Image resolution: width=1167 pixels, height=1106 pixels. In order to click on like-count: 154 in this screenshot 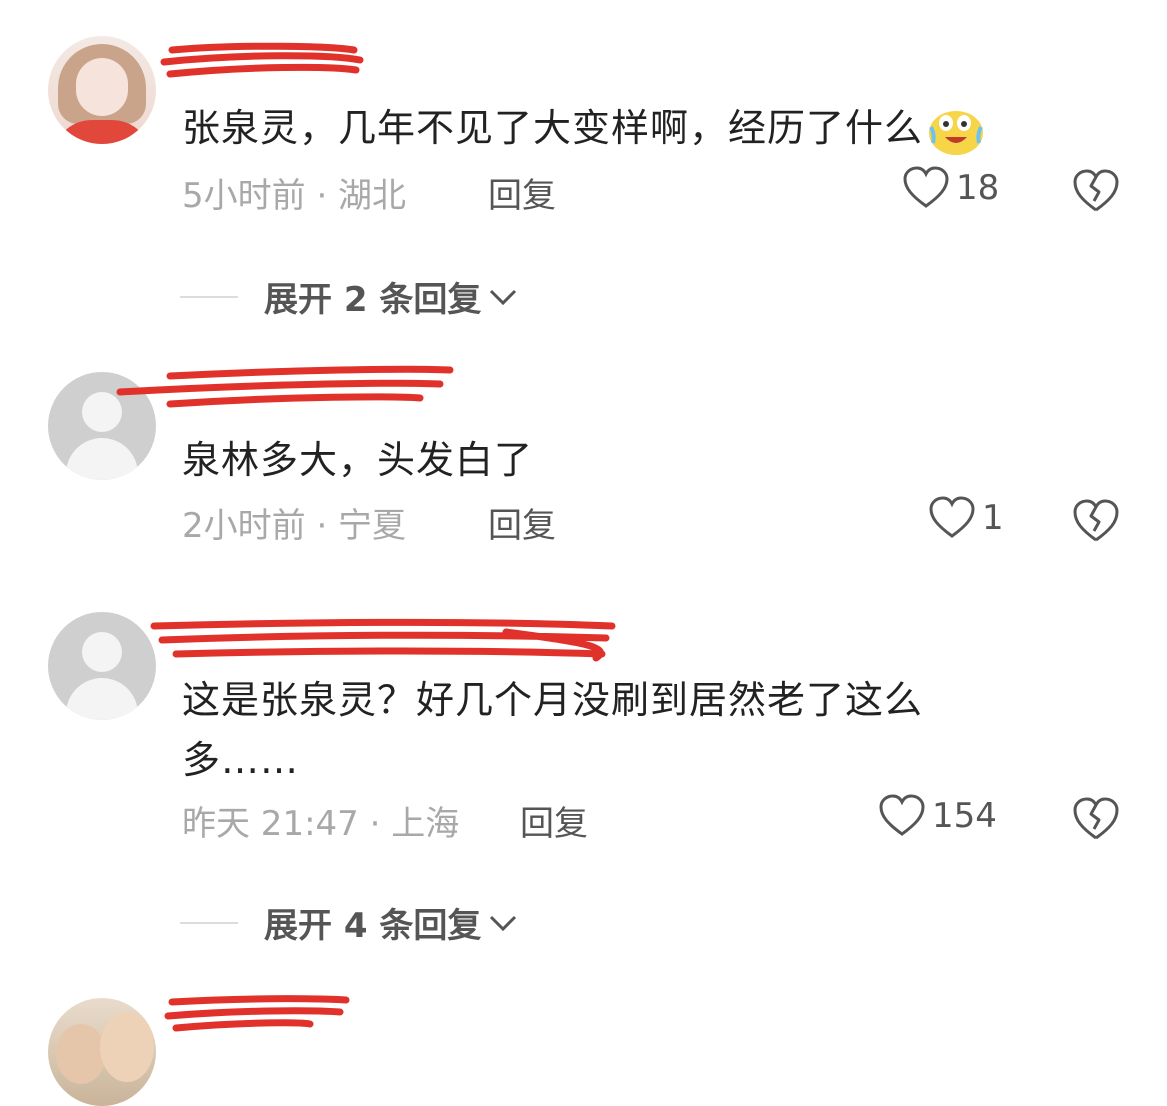, I will do `click(964, 816)`.